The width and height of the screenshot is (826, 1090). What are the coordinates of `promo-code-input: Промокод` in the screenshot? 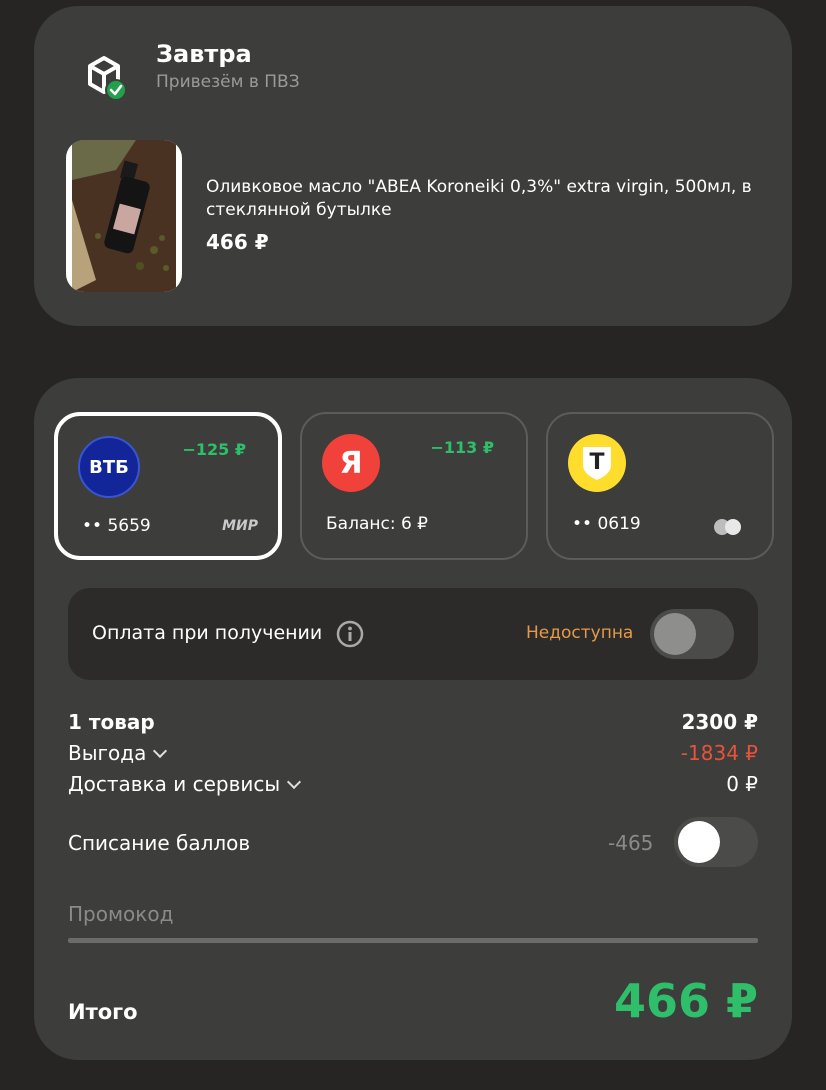 It's located at (120, 914).